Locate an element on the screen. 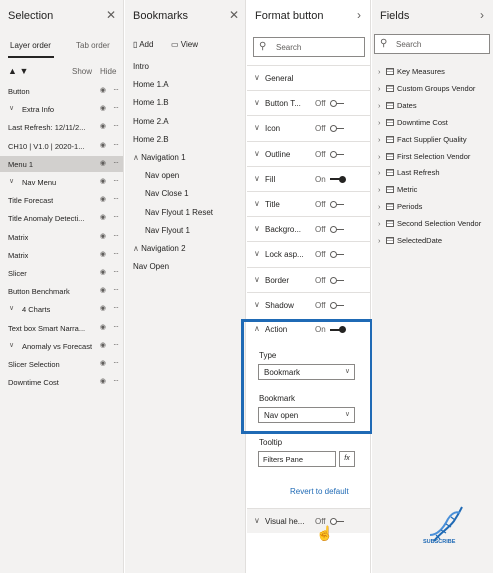  format-card: ∨ General is located at coordinates (308, 77).